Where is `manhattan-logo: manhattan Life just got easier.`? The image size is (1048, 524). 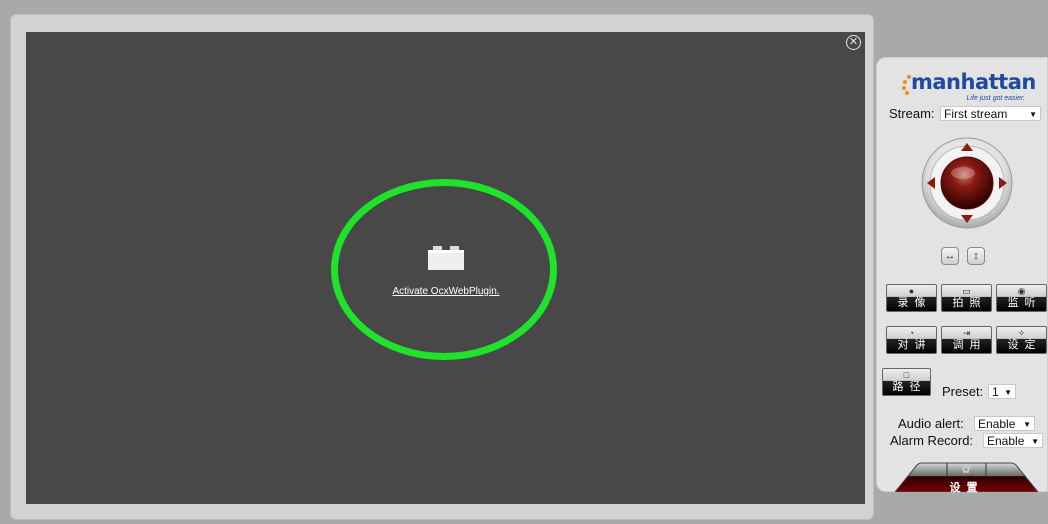
manhattan-logo: manhattan Life just got easier. is located at coordinates (969, 87).